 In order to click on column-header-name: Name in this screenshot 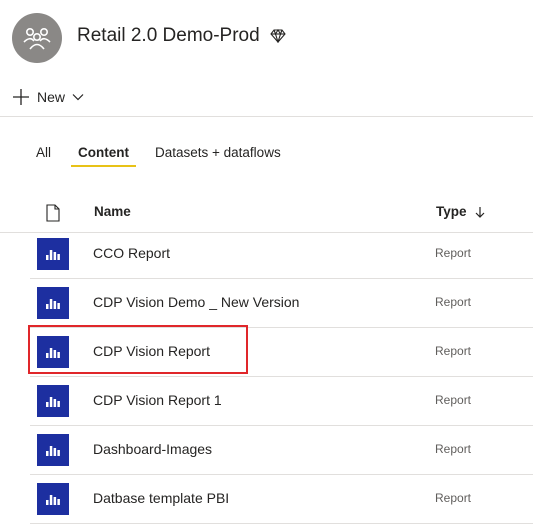, I will do `click(112, 211)`.